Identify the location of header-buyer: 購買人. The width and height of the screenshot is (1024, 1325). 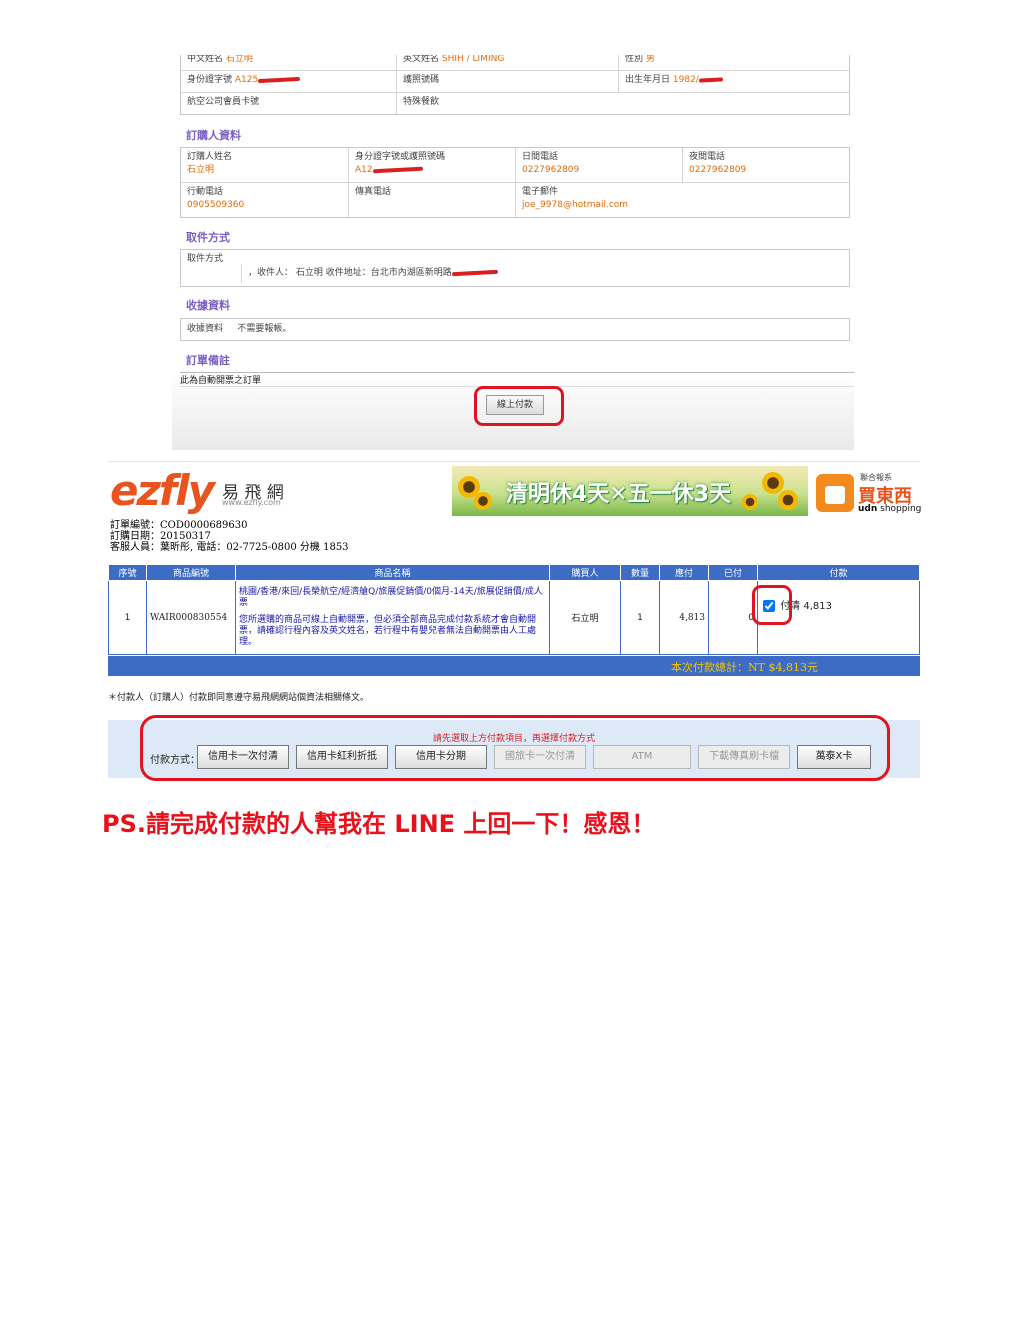
(585, 572).